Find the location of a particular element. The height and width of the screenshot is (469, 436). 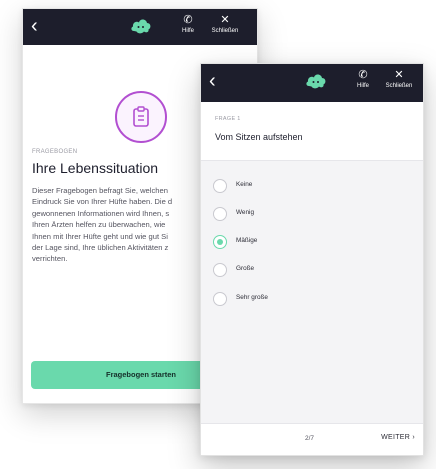

answer-label: Sehr große is located at coordinates (252, 297).